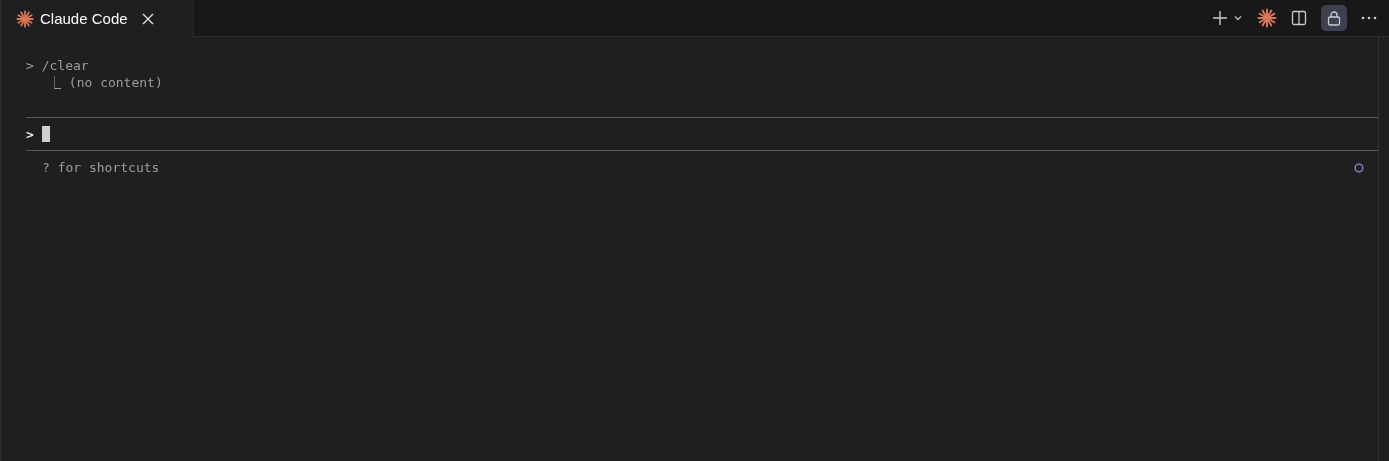 Image resolution: width=1389 pixels, height=461 pixels. What do you see at coordinates (45, 134) in the screenshot?
I see `text-cursor` at bounding box center [45, 134].